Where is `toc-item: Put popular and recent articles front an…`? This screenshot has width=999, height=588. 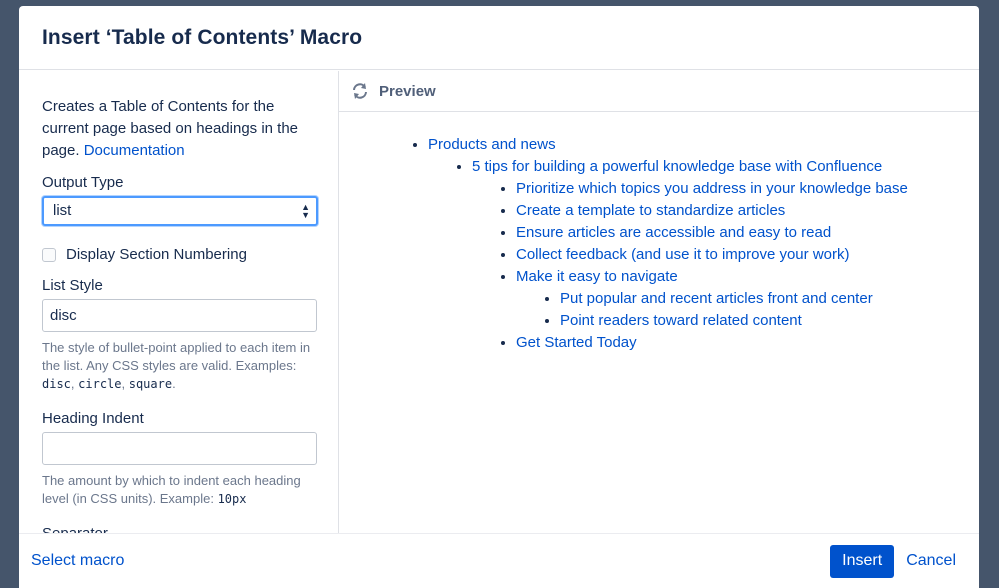
toc-item: Put popular and recent articles front an… is located at coordinates (769, 299).